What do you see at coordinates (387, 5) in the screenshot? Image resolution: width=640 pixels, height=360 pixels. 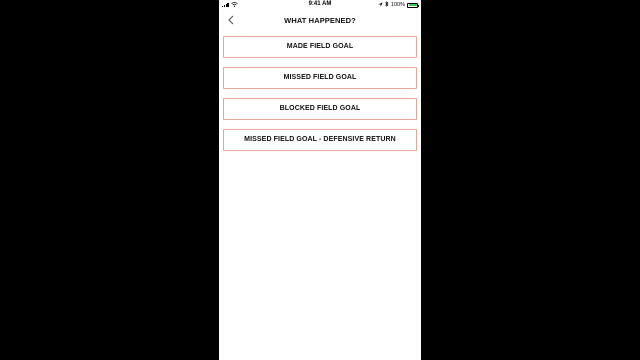 I see `bluetooth-icon` at bounding box center [387, 5].